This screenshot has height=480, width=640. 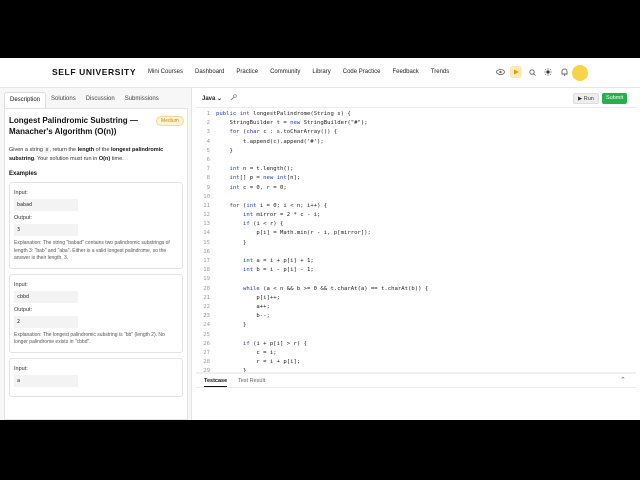 I want to click on nav-link-code-practice: Code Practice, so click(x=362, y=72).